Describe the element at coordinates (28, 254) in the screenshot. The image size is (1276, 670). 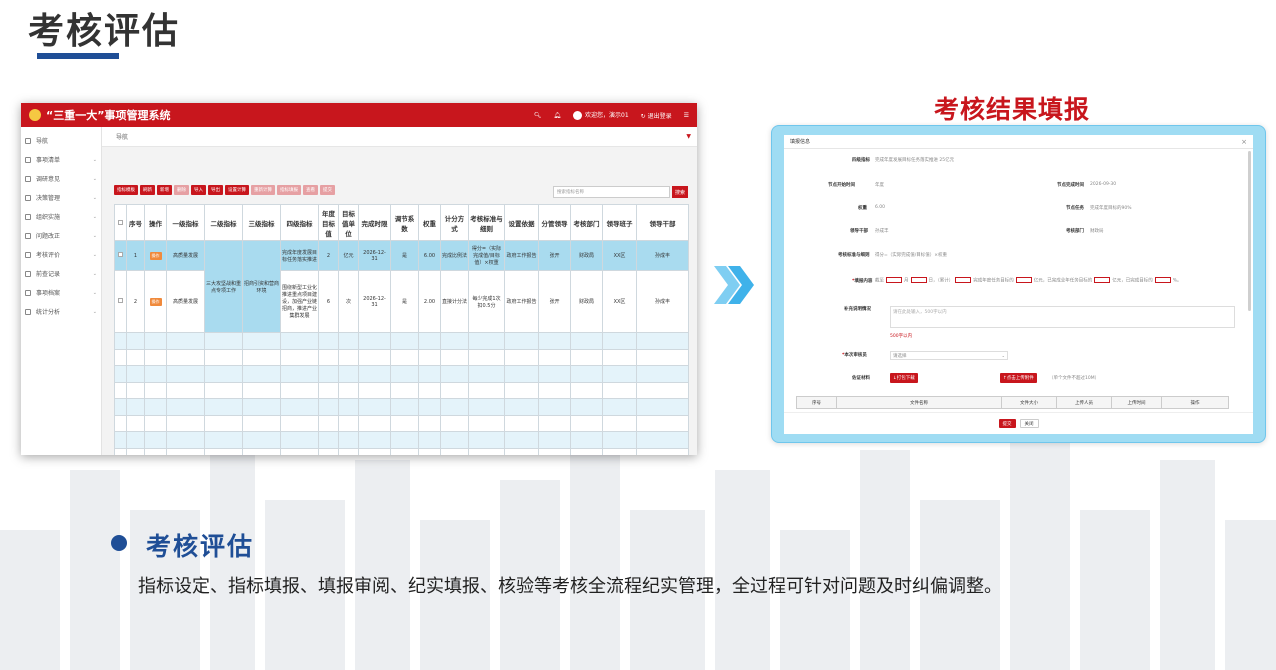
I see `chart-icon` at that location.